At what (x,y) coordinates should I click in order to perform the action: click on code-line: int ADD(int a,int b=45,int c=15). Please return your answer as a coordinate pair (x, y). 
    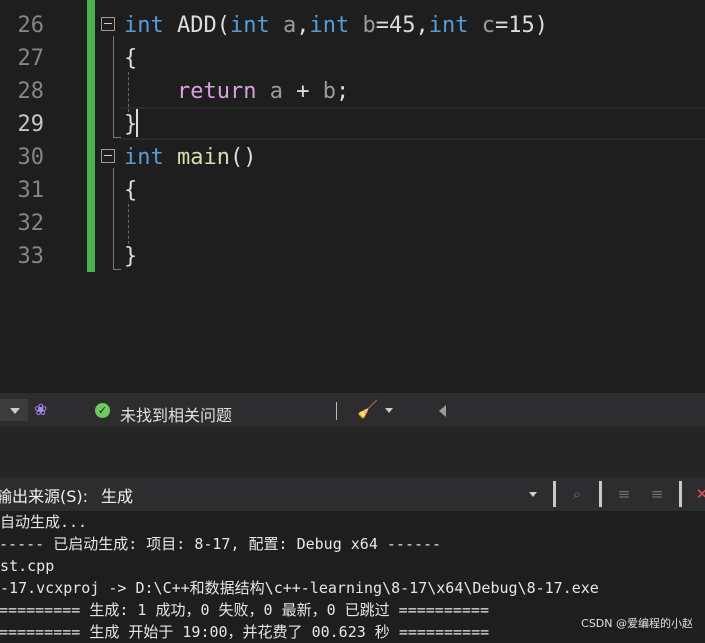
    Looking at the image, I should click on (336, 25).